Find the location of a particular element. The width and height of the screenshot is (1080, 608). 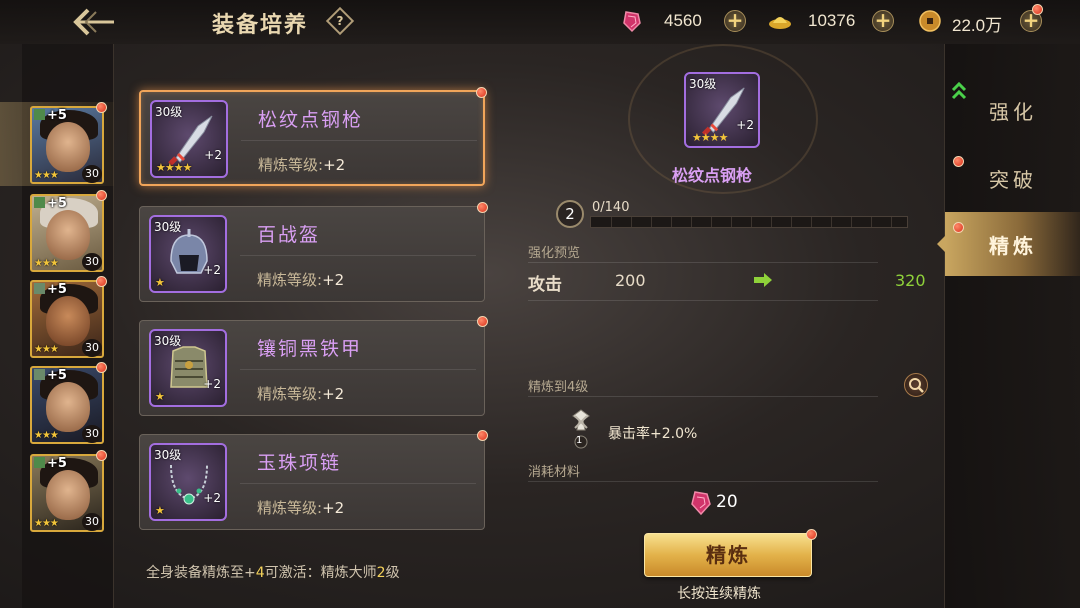

equipment-card-helmet: 30级 +2 ★ 百战盔 精炼等级:+2 is located at coordinates (313, 252).